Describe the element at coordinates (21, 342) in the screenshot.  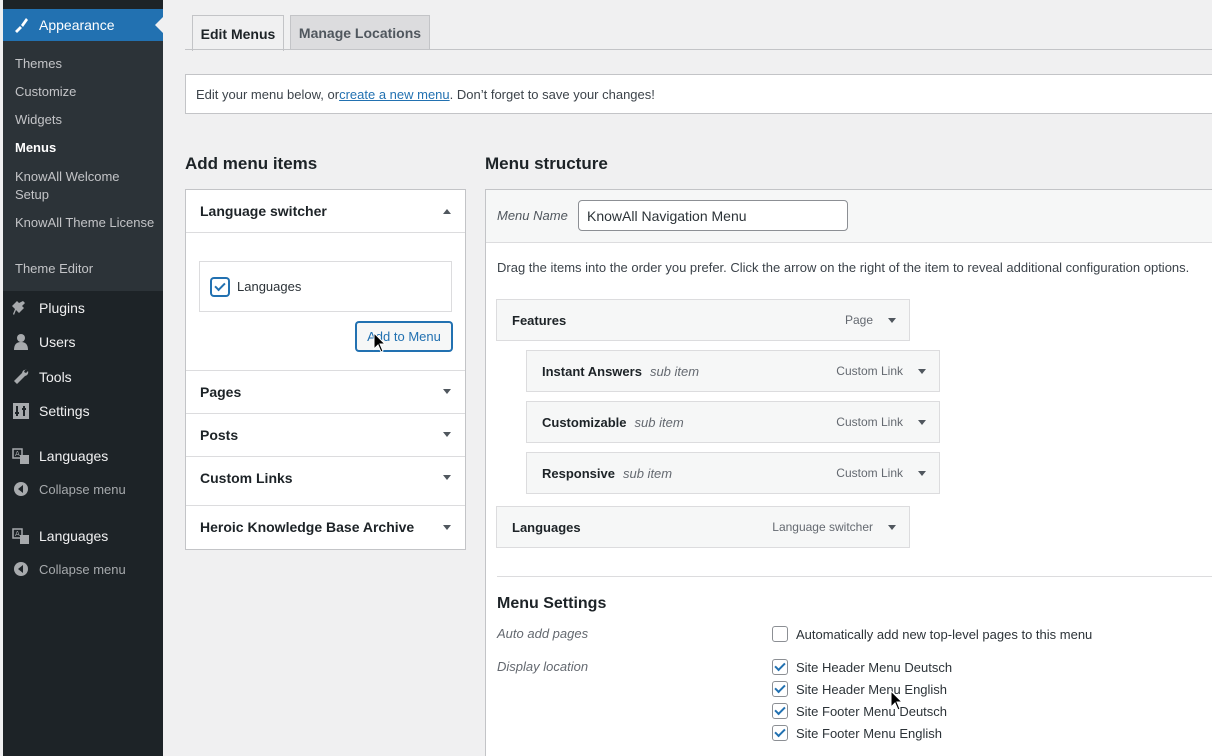
I see `user-icon` at that location.